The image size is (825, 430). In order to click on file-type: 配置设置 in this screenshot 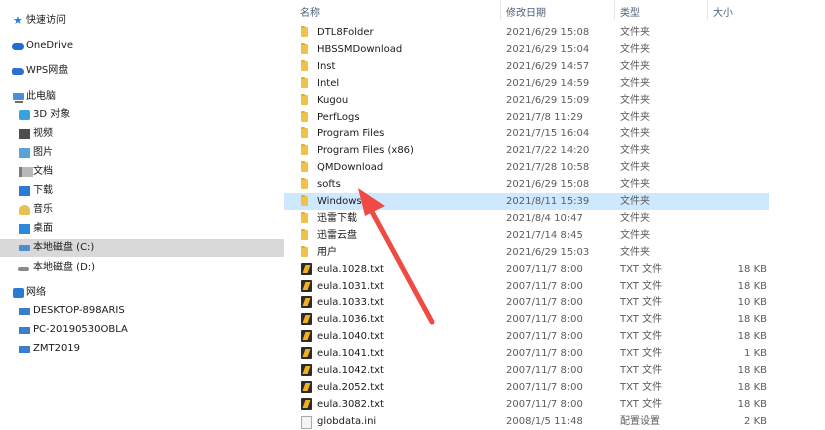, I will do `click(640, 421)`.